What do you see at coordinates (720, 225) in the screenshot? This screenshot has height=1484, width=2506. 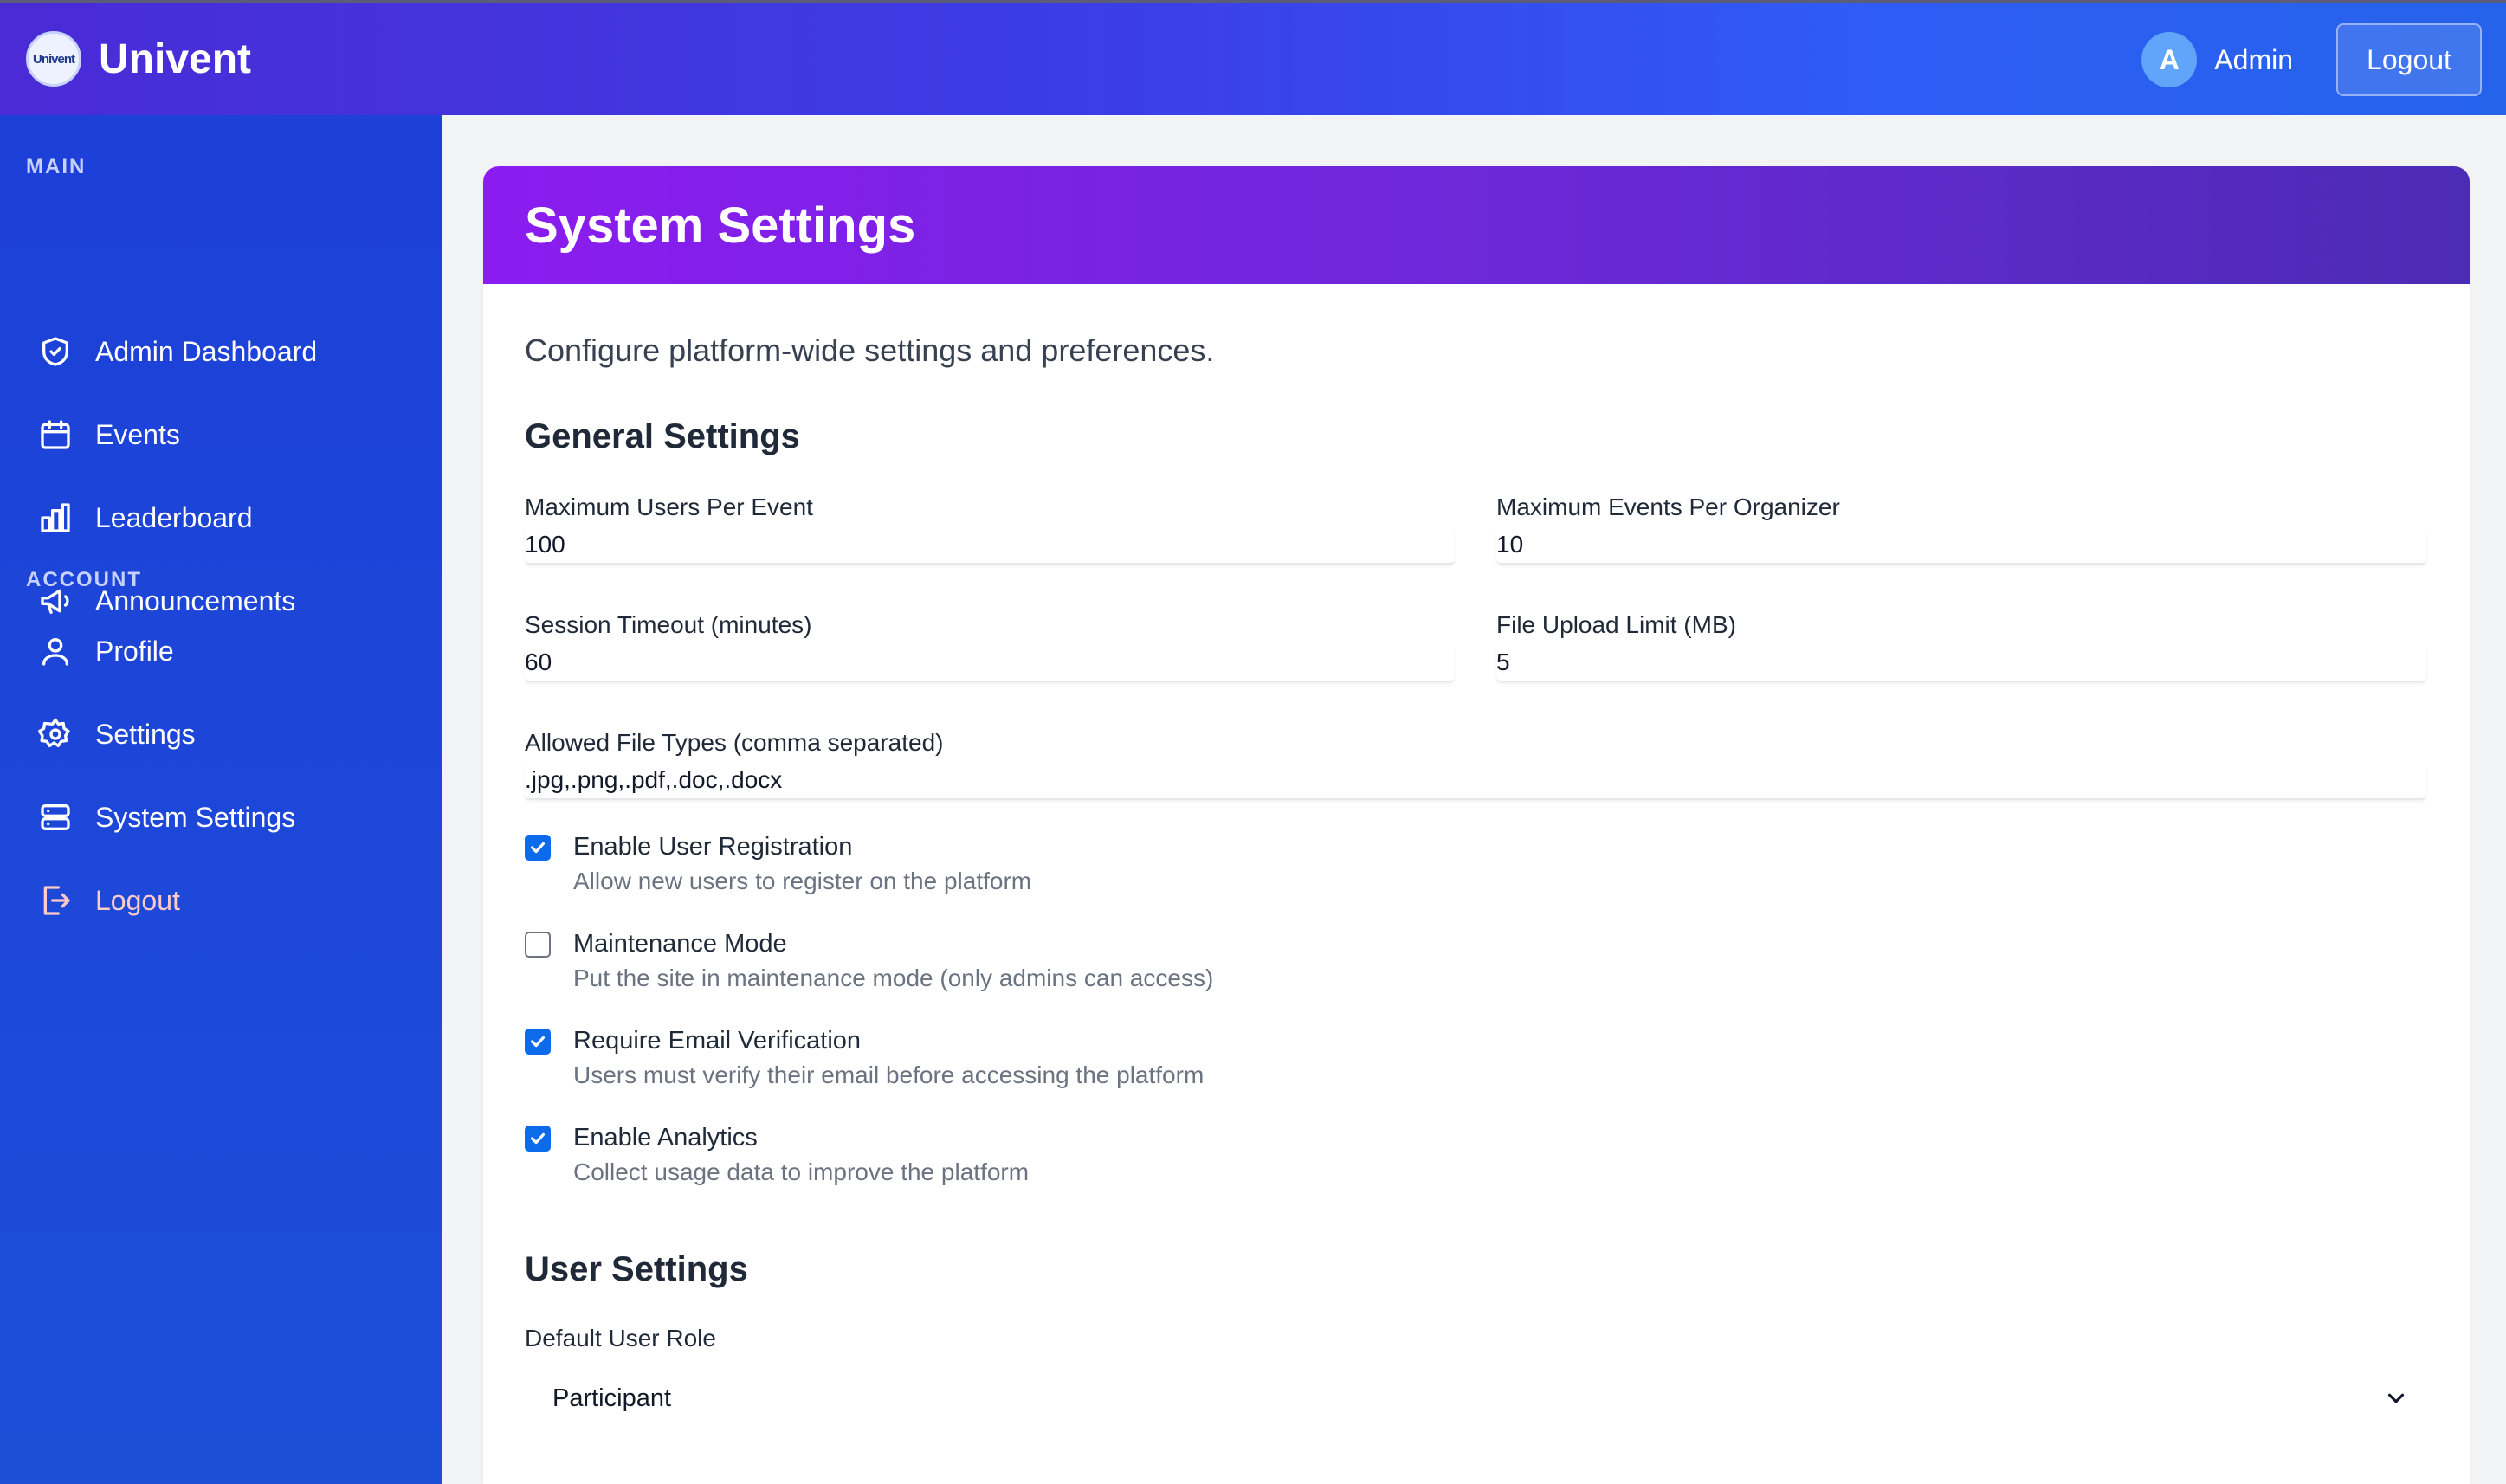 I see `page-title: System Settings` at bounding box center [720, 225].